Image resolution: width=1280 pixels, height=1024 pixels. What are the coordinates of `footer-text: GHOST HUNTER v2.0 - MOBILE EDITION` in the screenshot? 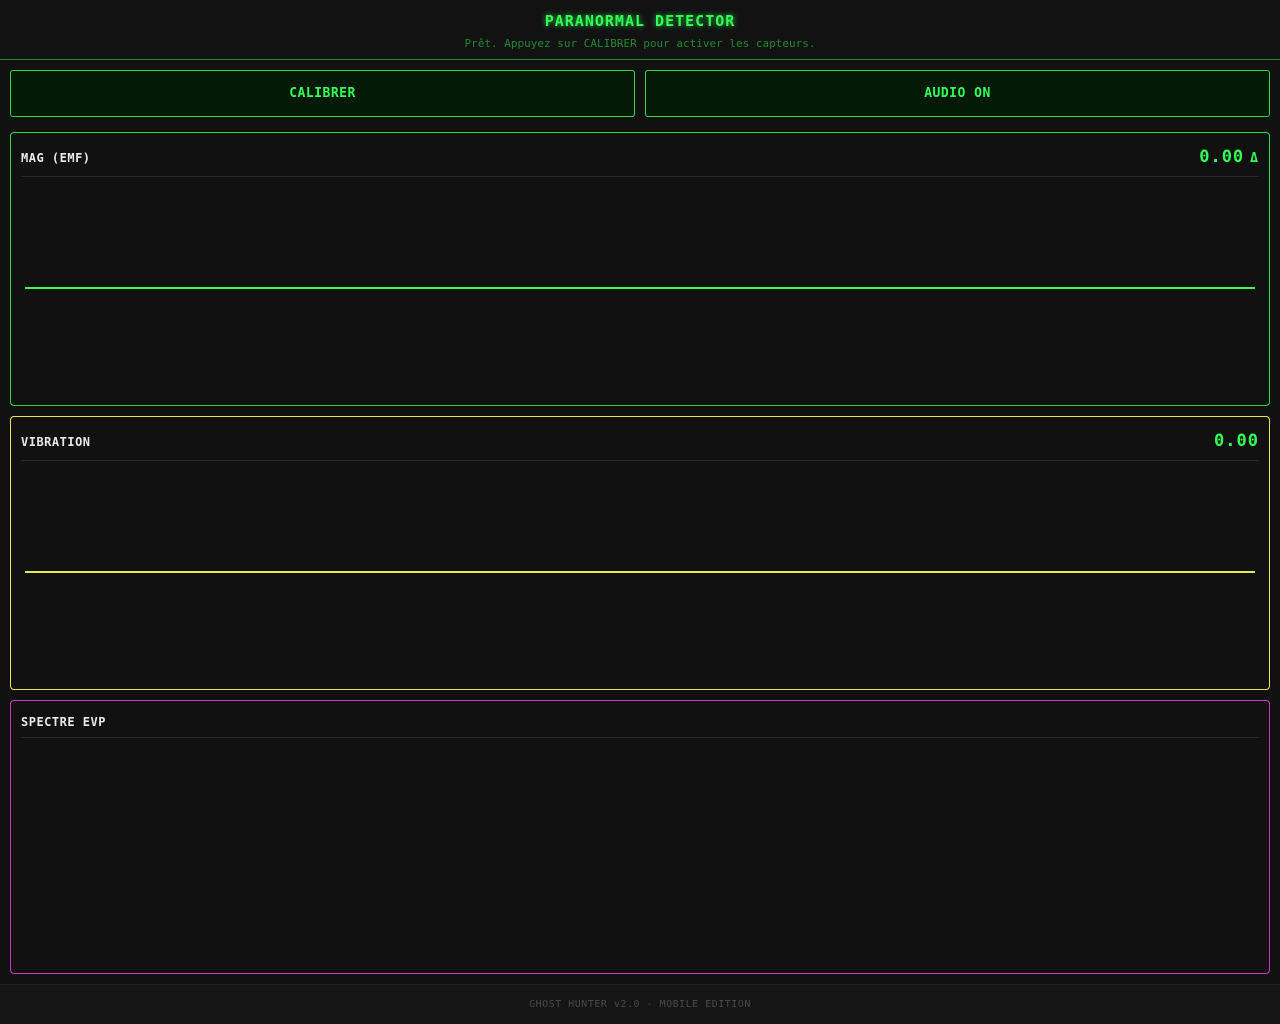 It's located at (640, 1004).